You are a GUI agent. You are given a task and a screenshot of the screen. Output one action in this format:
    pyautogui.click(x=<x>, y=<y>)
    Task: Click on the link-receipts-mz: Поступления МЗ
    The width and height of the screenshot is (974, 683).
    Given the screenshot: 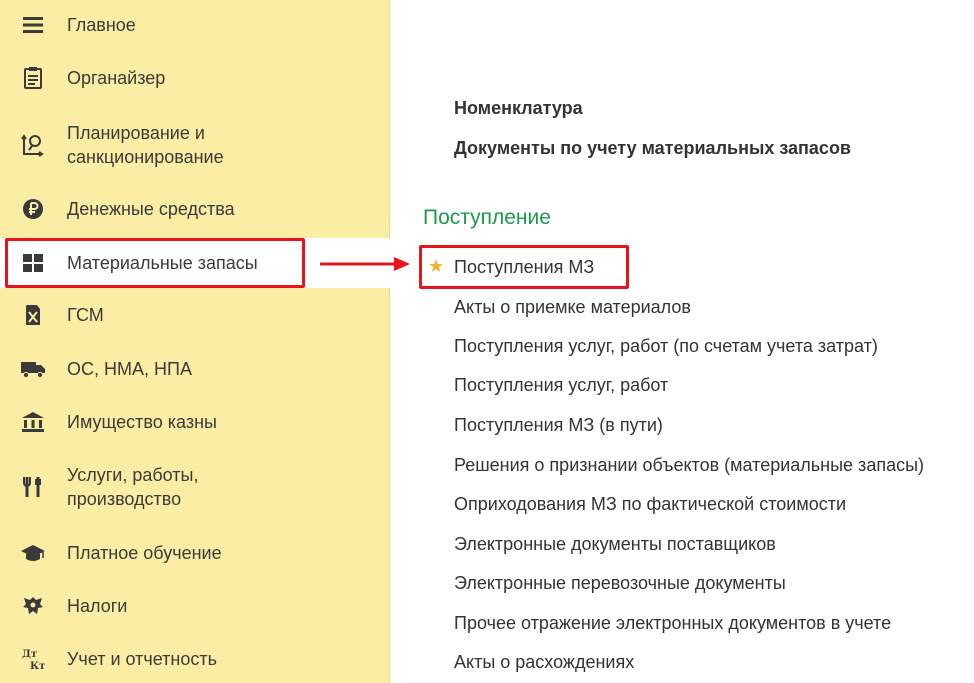 What is the action you would take?
    pyautogui.click(x=524, y=267)
    